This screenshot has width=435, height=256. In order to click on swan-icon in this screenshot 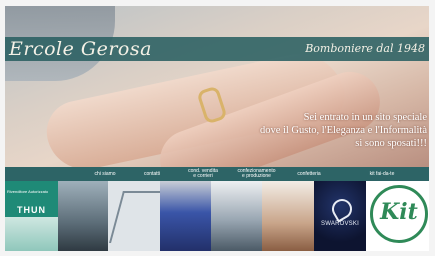, I will do `click(342, 209)`.